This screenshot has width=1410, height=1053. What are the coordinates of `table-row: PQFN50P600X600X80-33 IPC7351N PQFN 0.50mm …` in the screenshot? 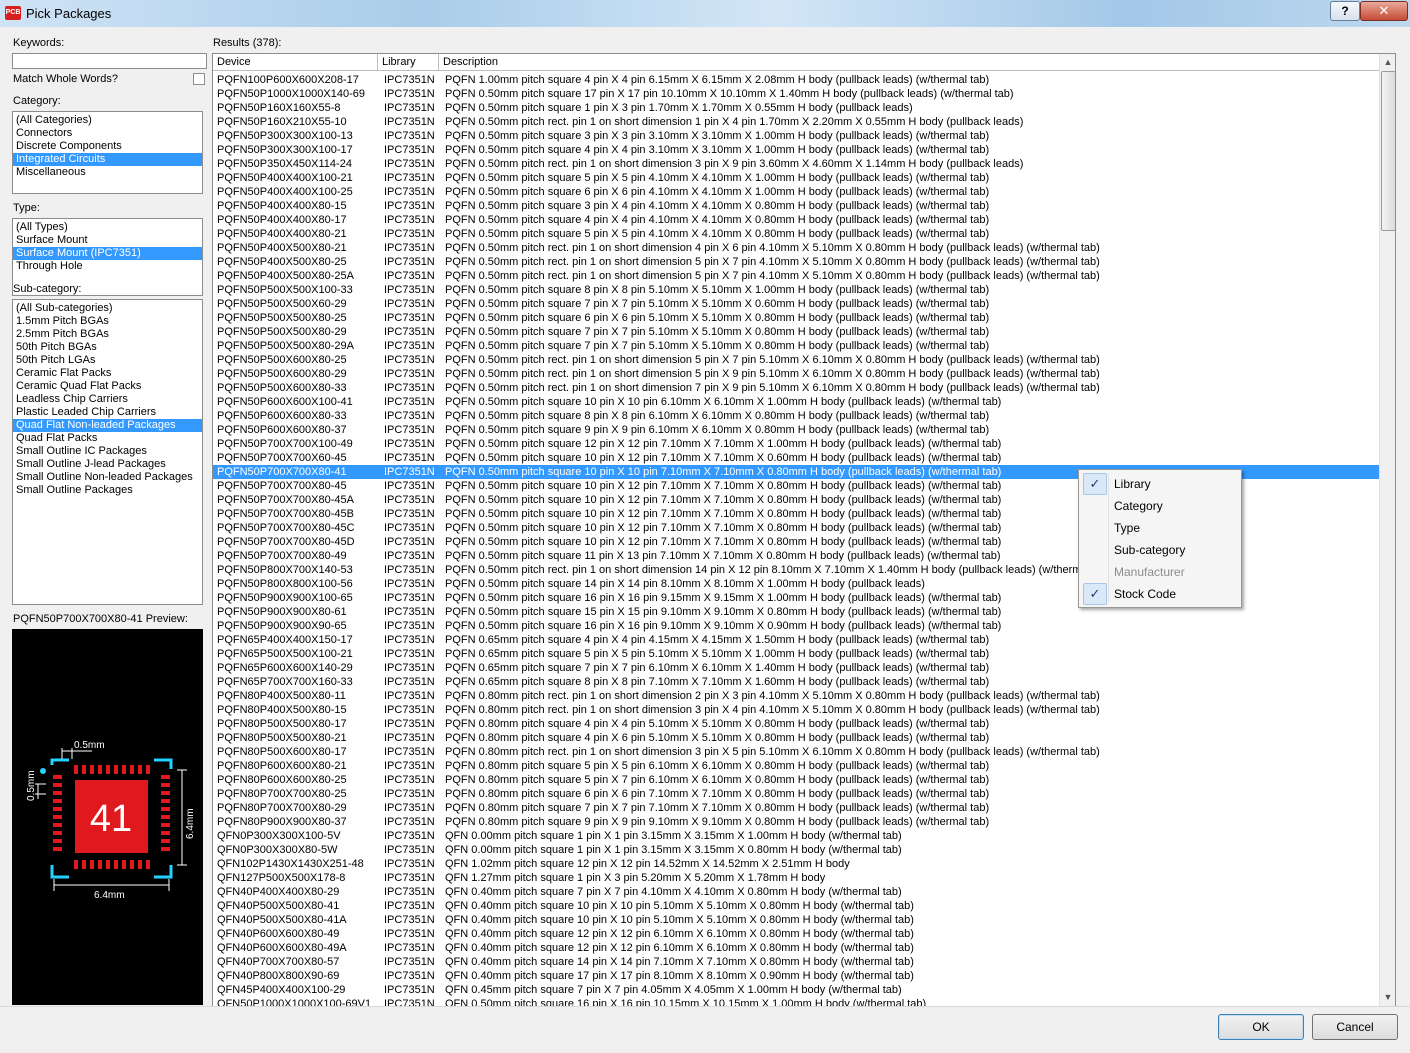 It's located at (796, 416).